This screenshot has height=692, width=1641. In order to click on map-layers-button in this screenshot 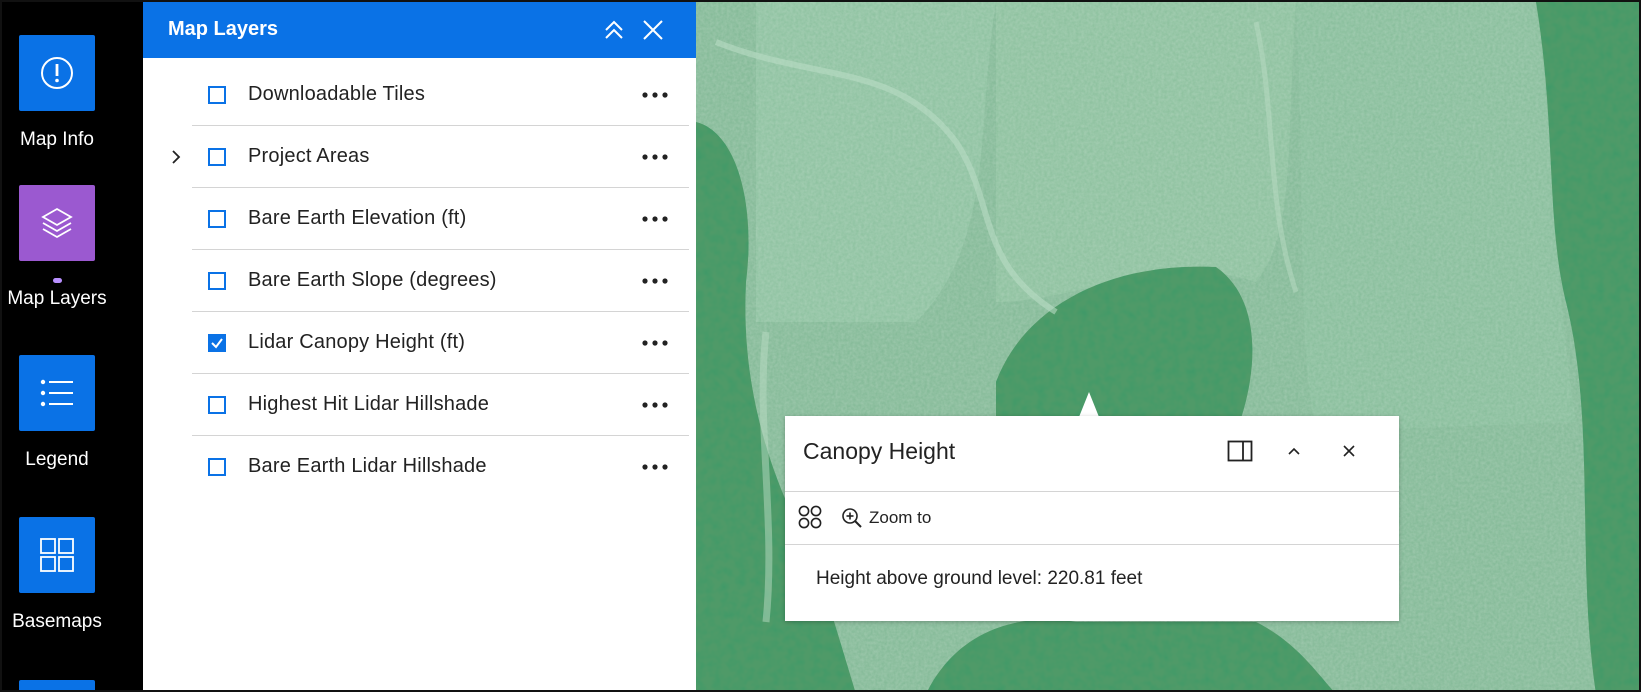, I will do `click(57, 223)`.